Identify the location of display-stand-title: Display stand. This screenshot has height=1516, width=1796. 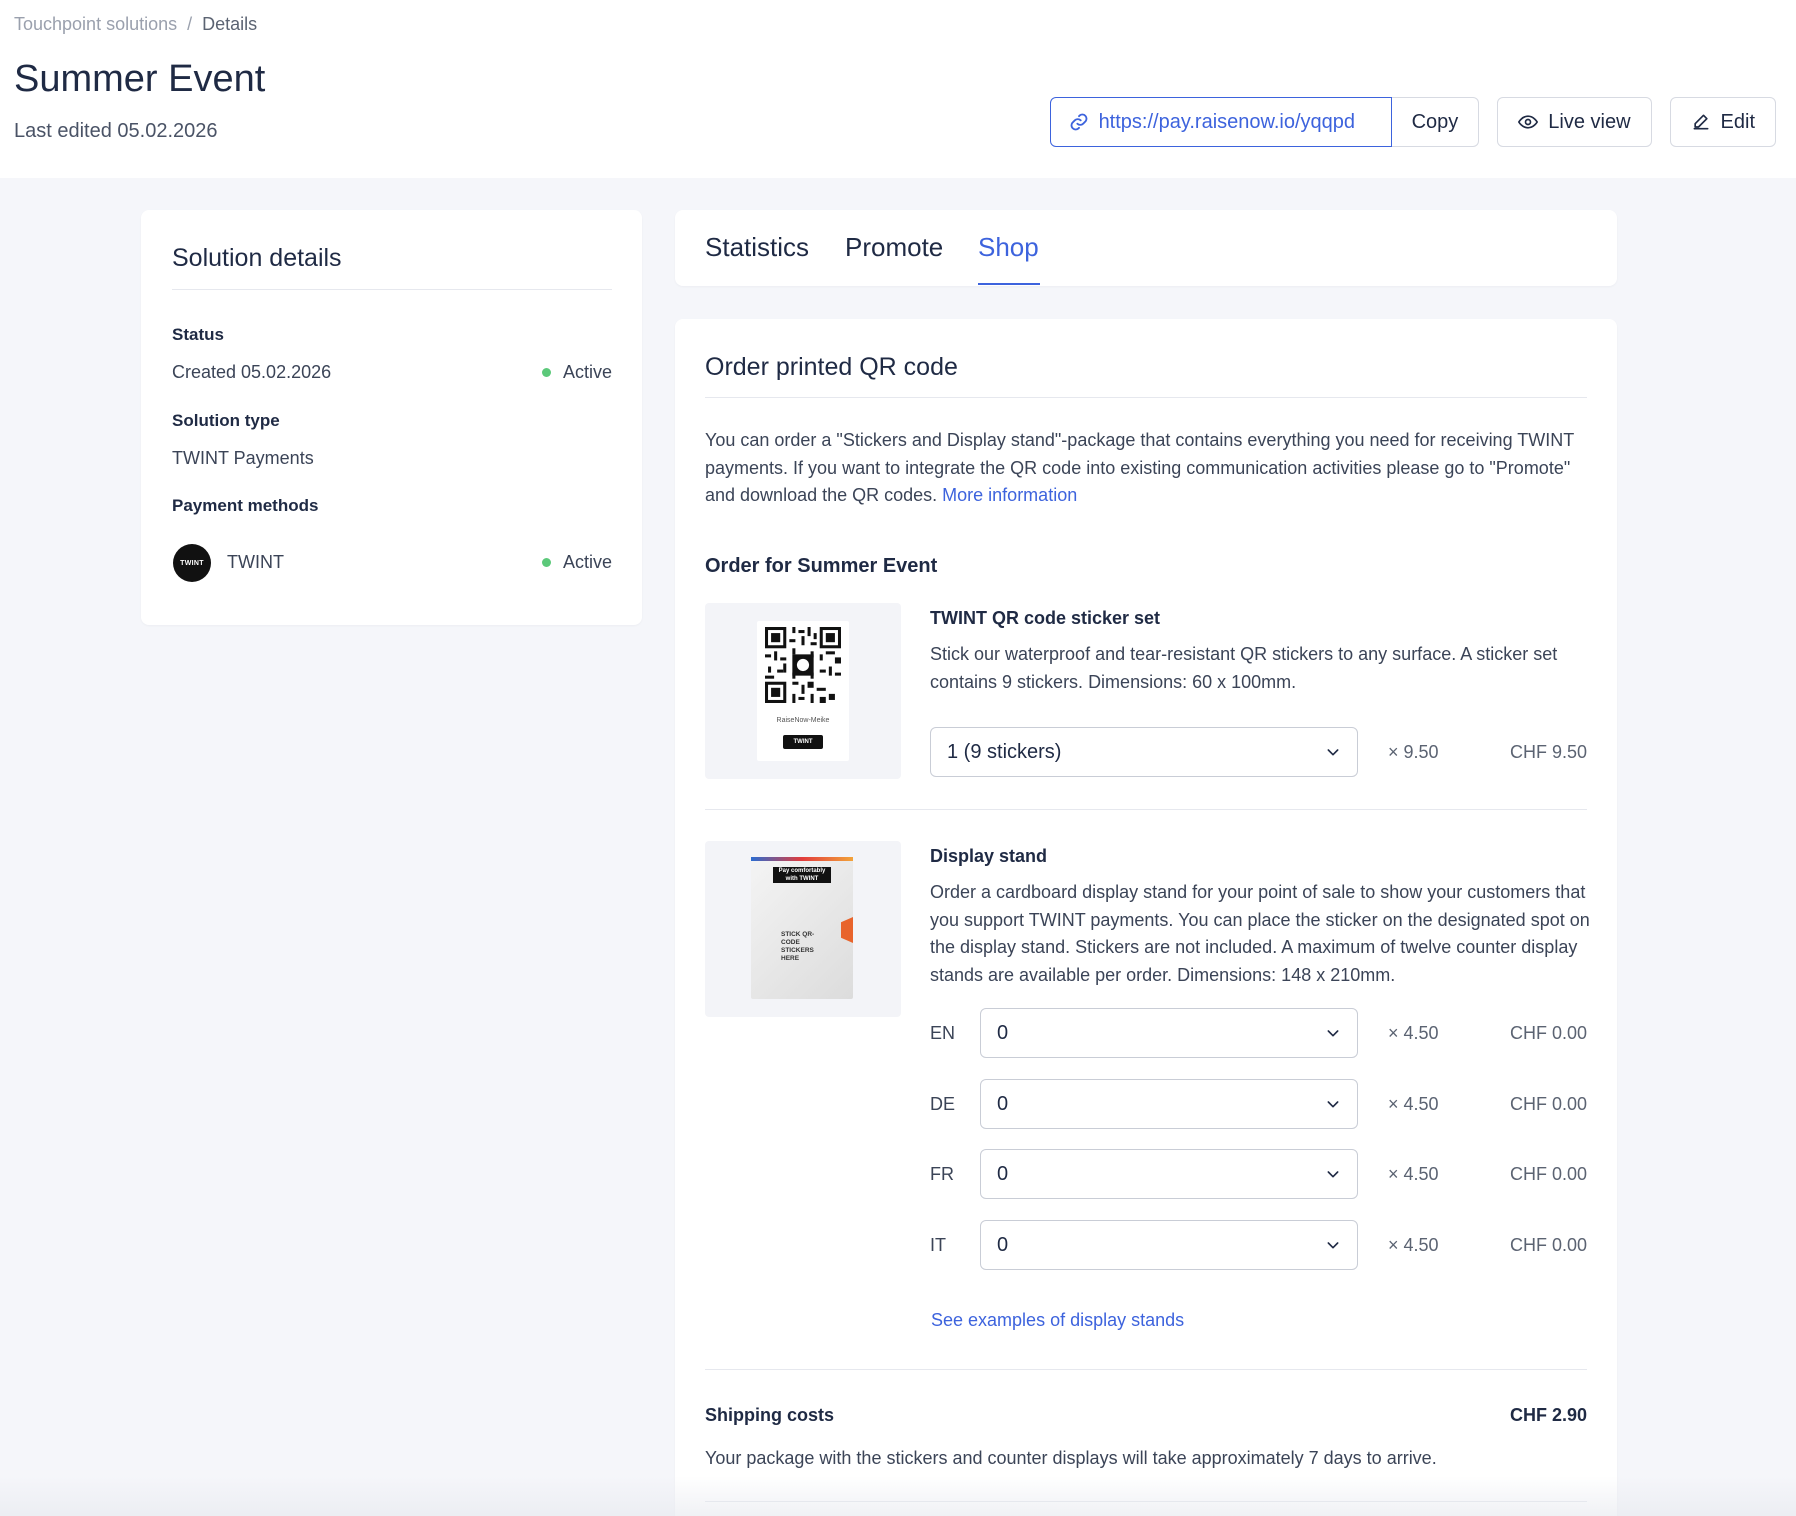
(989, 856).